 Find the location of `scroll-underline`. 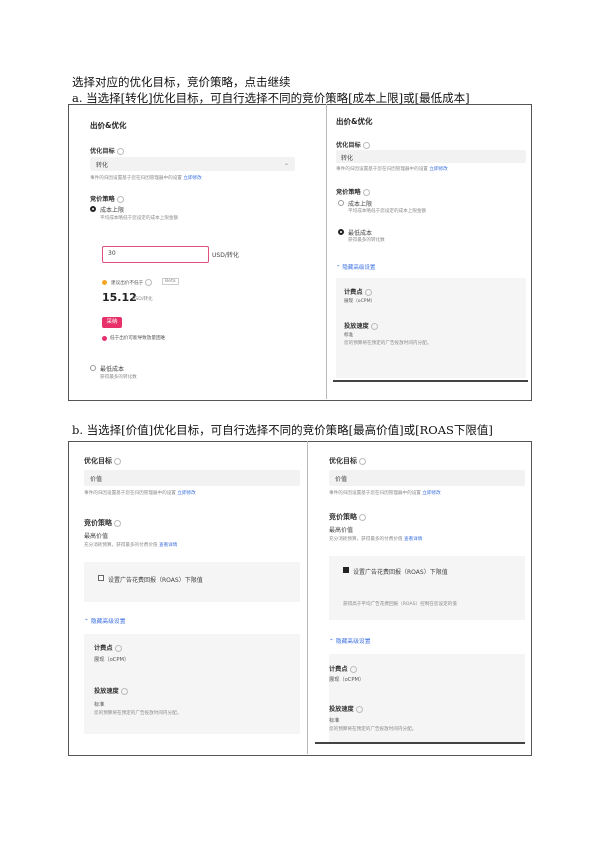

scroll-underline is located at coordinates (430, 381).